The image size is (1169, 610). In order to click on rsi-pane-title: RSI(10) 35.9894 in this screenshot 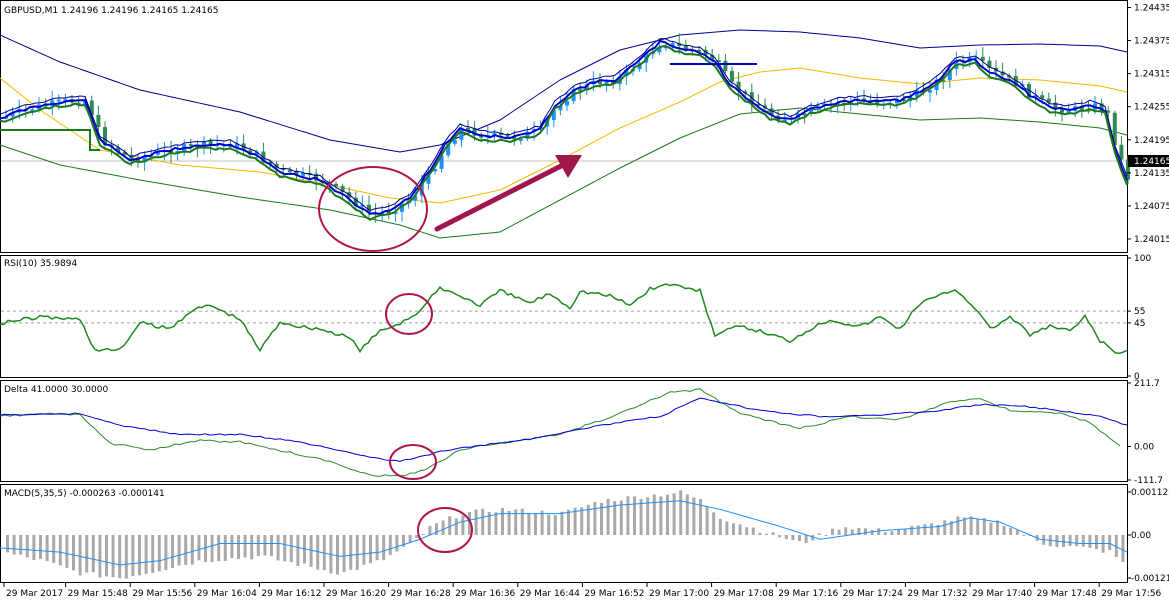, I will do `click(40, 264)`.